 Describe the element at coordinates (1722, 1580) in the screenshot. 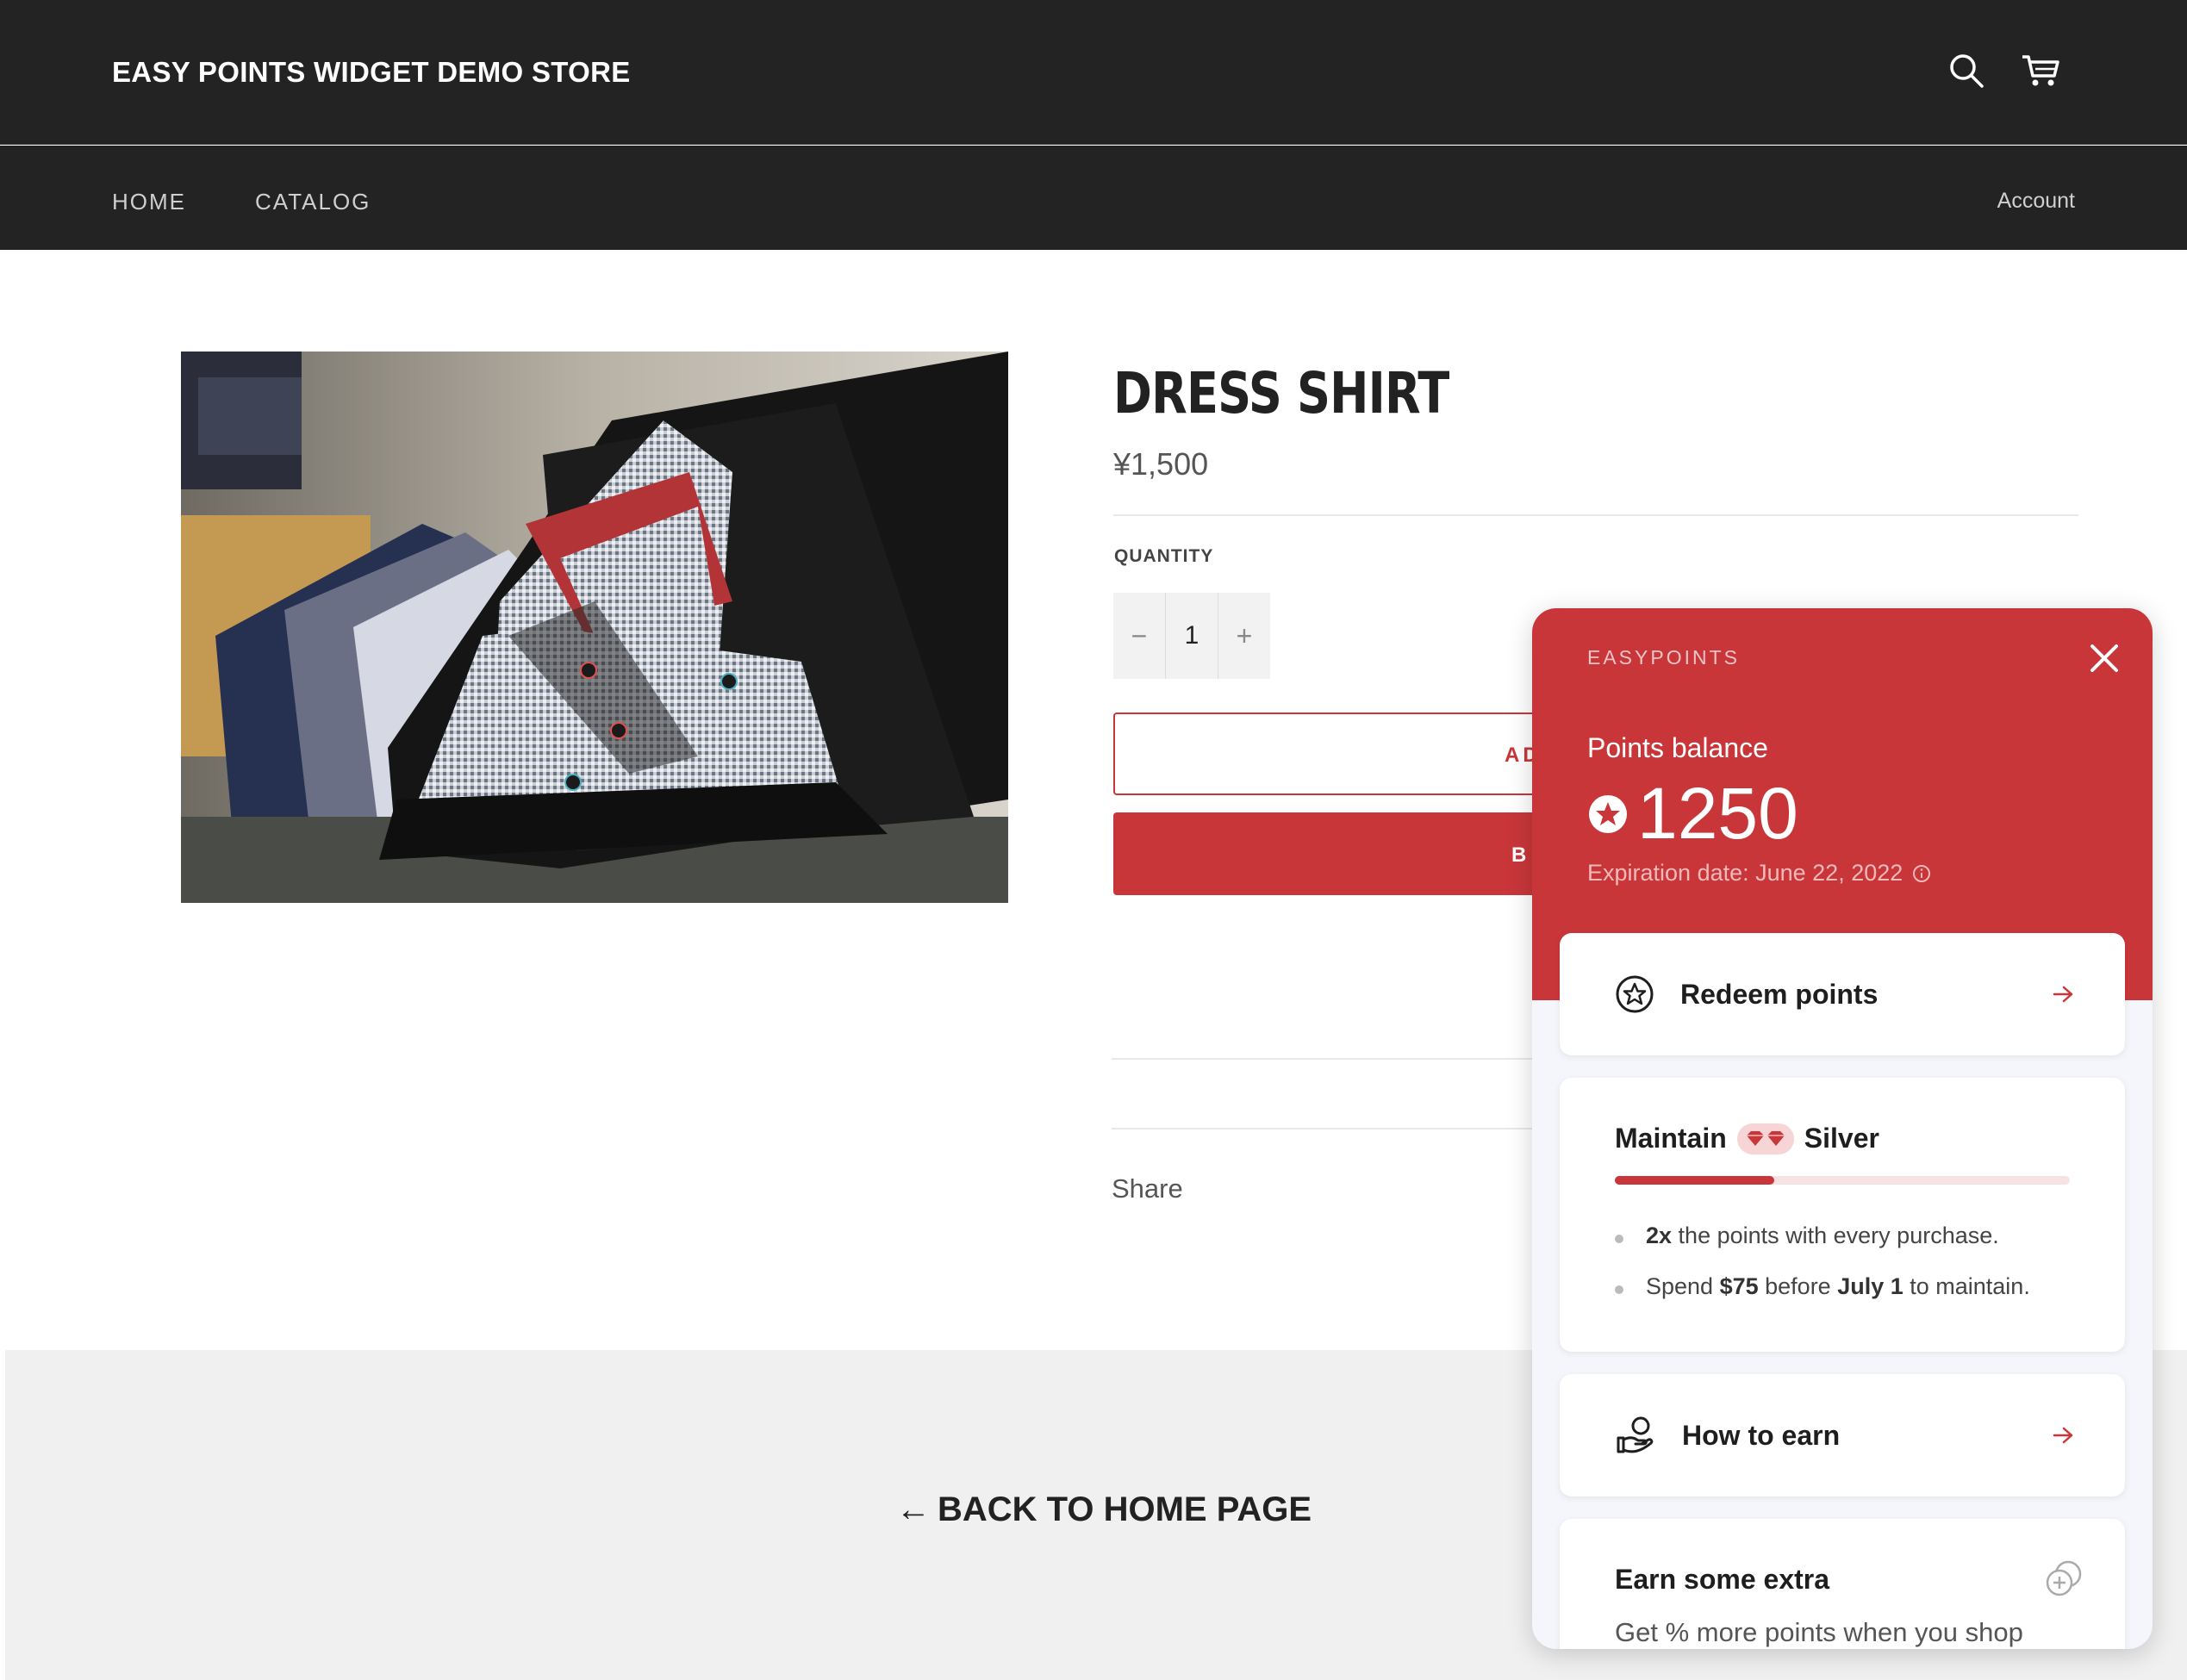

I see `earn-extra-title: Earn some extra` at that location.